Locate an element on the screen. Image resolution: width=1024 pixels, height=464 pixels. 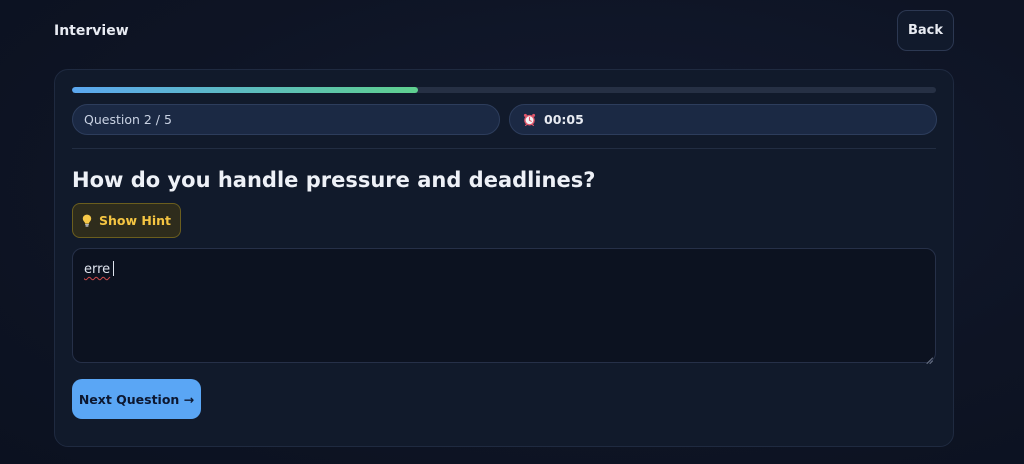
next-question-button: Next Question → is located at coordinates (136, 399).